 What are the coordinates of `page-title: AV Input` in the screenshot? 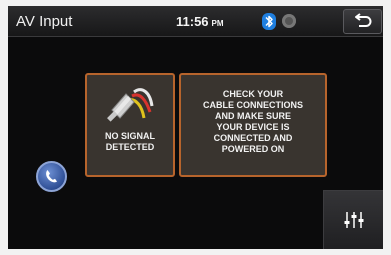 It's located at (44, 21).